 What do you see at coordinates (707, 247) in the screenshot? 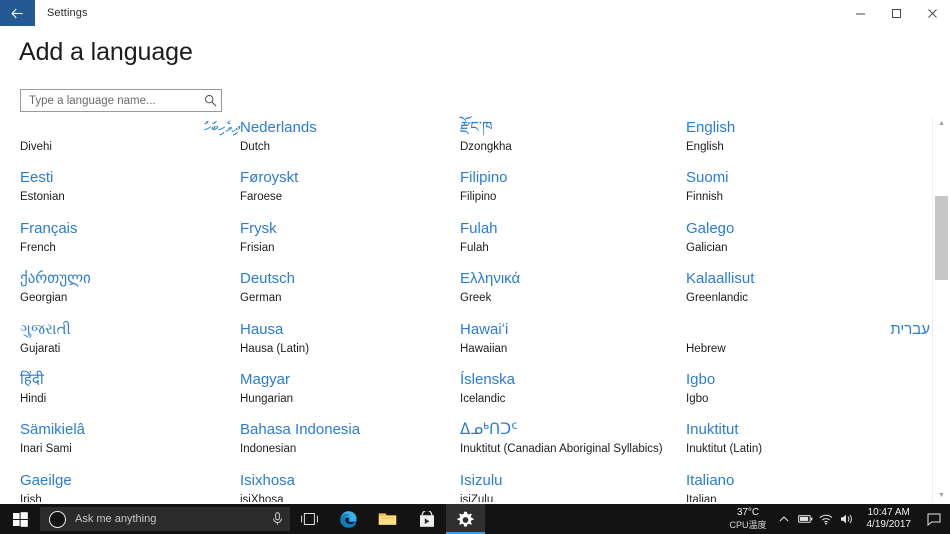
I see `language-english-name: Galician` at bounding box center [707, 247].